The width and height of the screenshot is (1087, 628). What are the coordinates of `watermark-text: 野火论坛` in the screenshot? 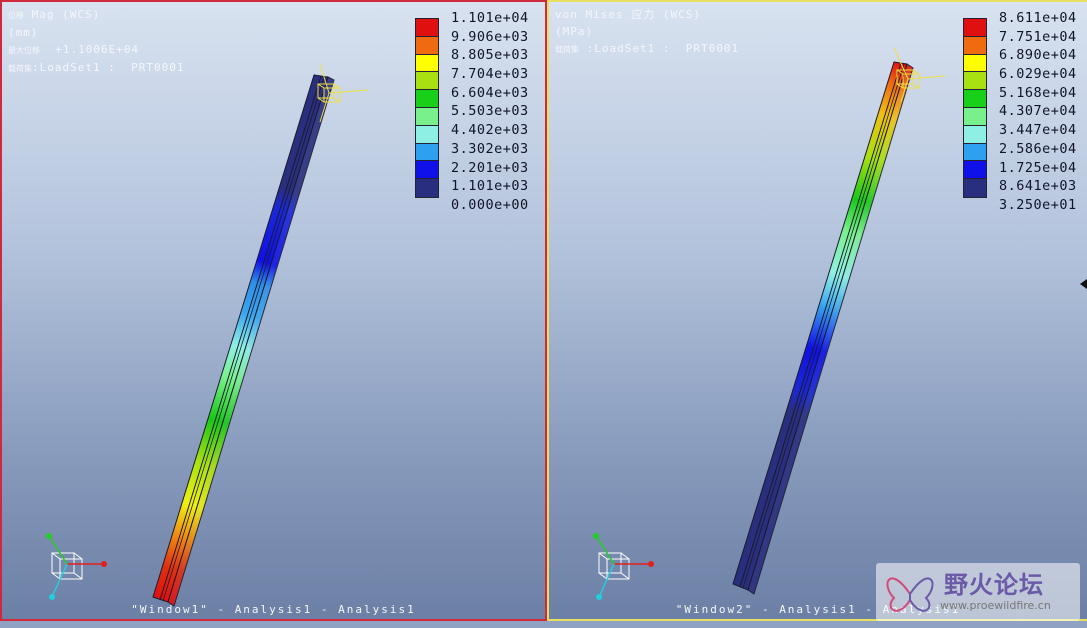 It's located at (994, 585).